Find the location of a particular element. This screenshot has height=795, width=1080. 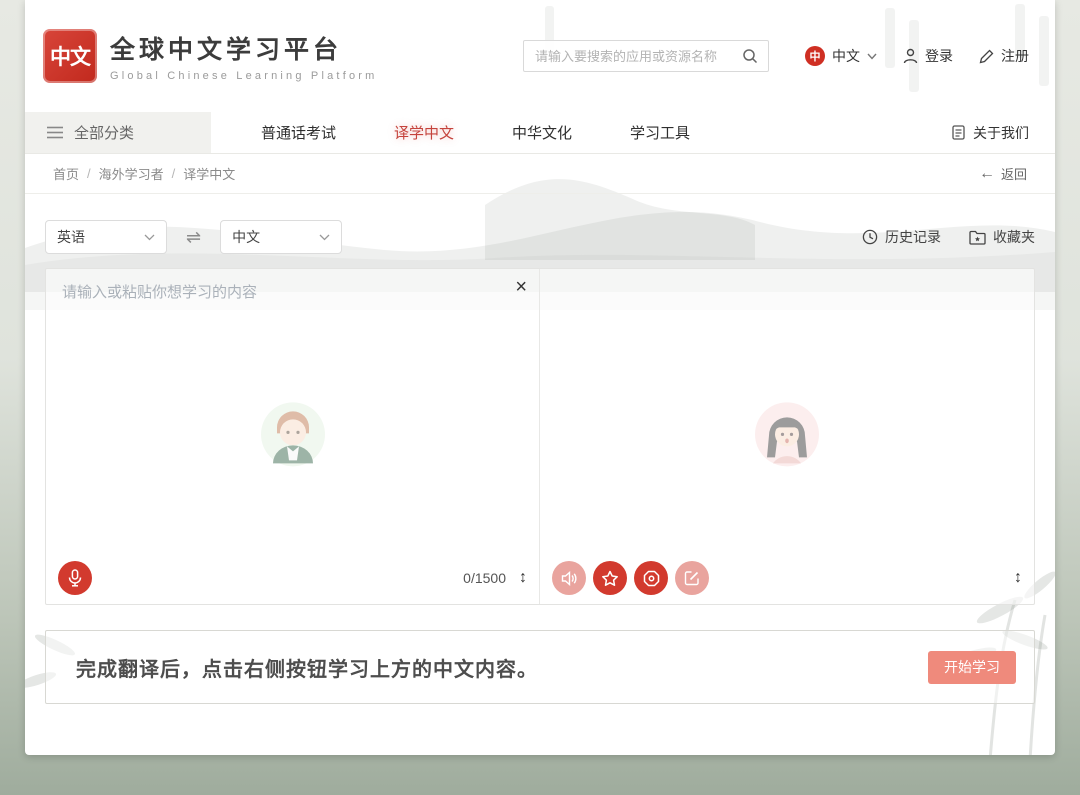

about-us-link: 关于我们 is located at coordinates (990, 132).